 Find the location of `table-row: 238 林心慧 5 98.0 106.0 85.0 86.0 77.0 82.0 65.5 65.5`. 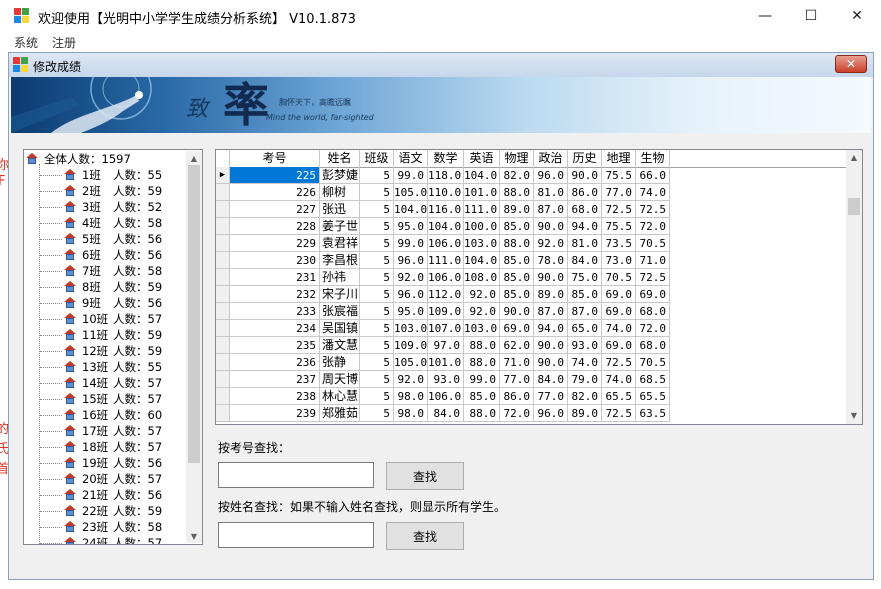

table-row: 238 林心慧 5 98.0 106.0 85.0 86.0 77.0 82.0 65.5 65.5 is located at coordinates (531, 396).